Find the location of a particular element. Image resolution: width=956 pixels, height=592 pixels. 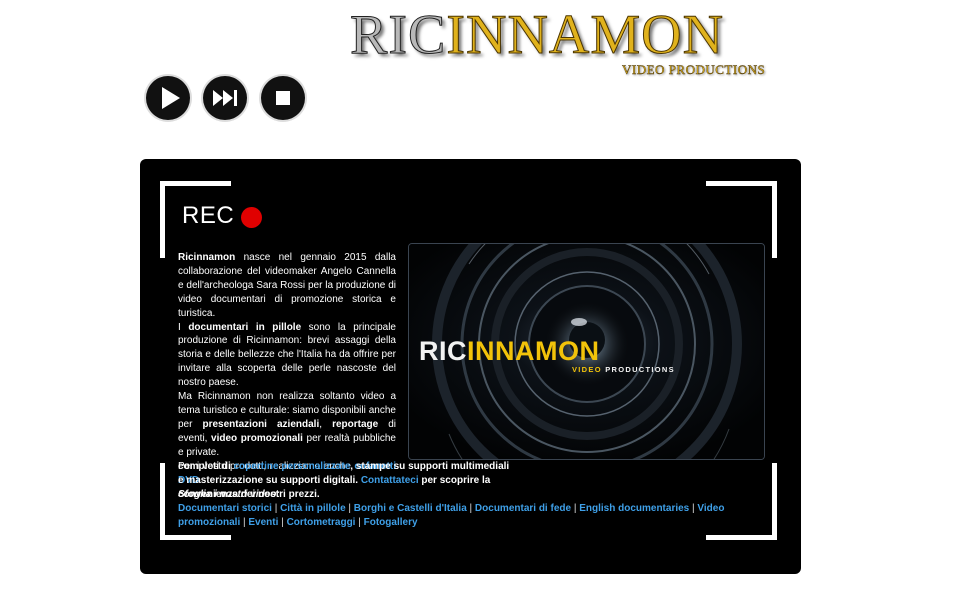

highlight-presentazioni: presentazioni aziendali is located at coordinates (261, 424).